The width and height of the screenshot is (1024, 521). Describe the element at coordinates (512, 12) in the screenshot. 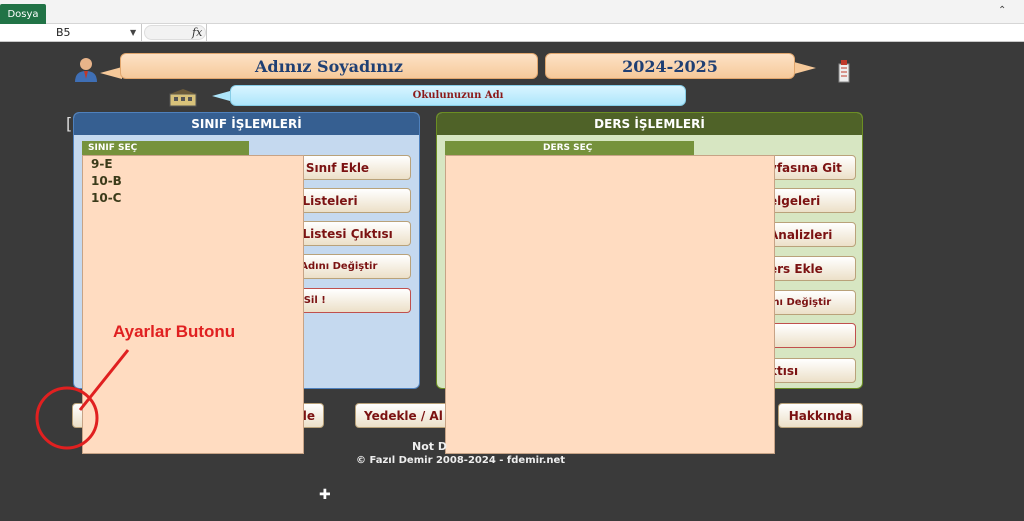

I see `ribbon-bar: Dosya ⌃` at that location.